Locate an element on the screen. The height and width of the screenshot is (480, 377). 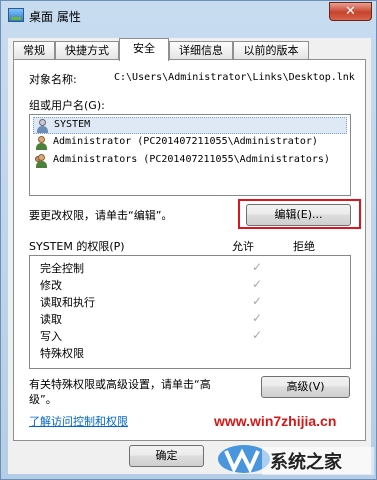
list-item-system: SYSTEM is located at coordinates (190, 125).